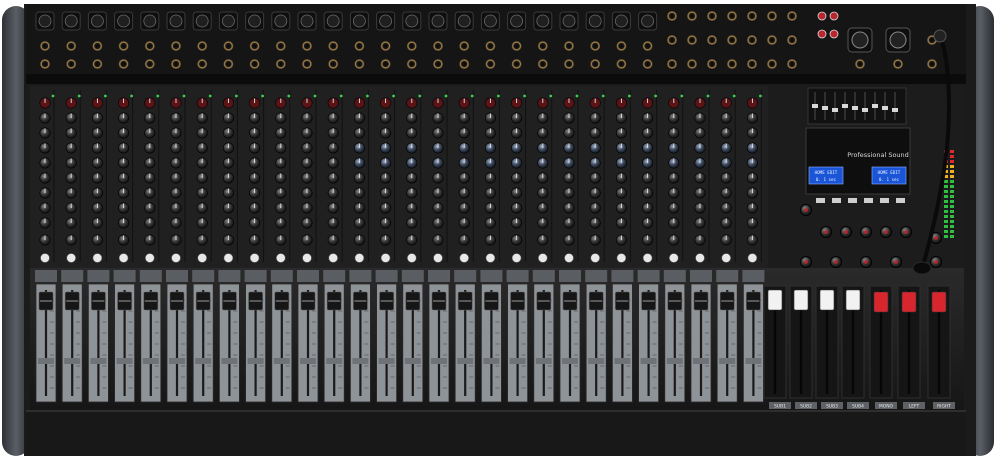 This screenshot has width=1000, height=463. What do you see at coordinates (898, 64) in the screenshot?
I see `trs-output-jack` at bounding box center [898, 64].